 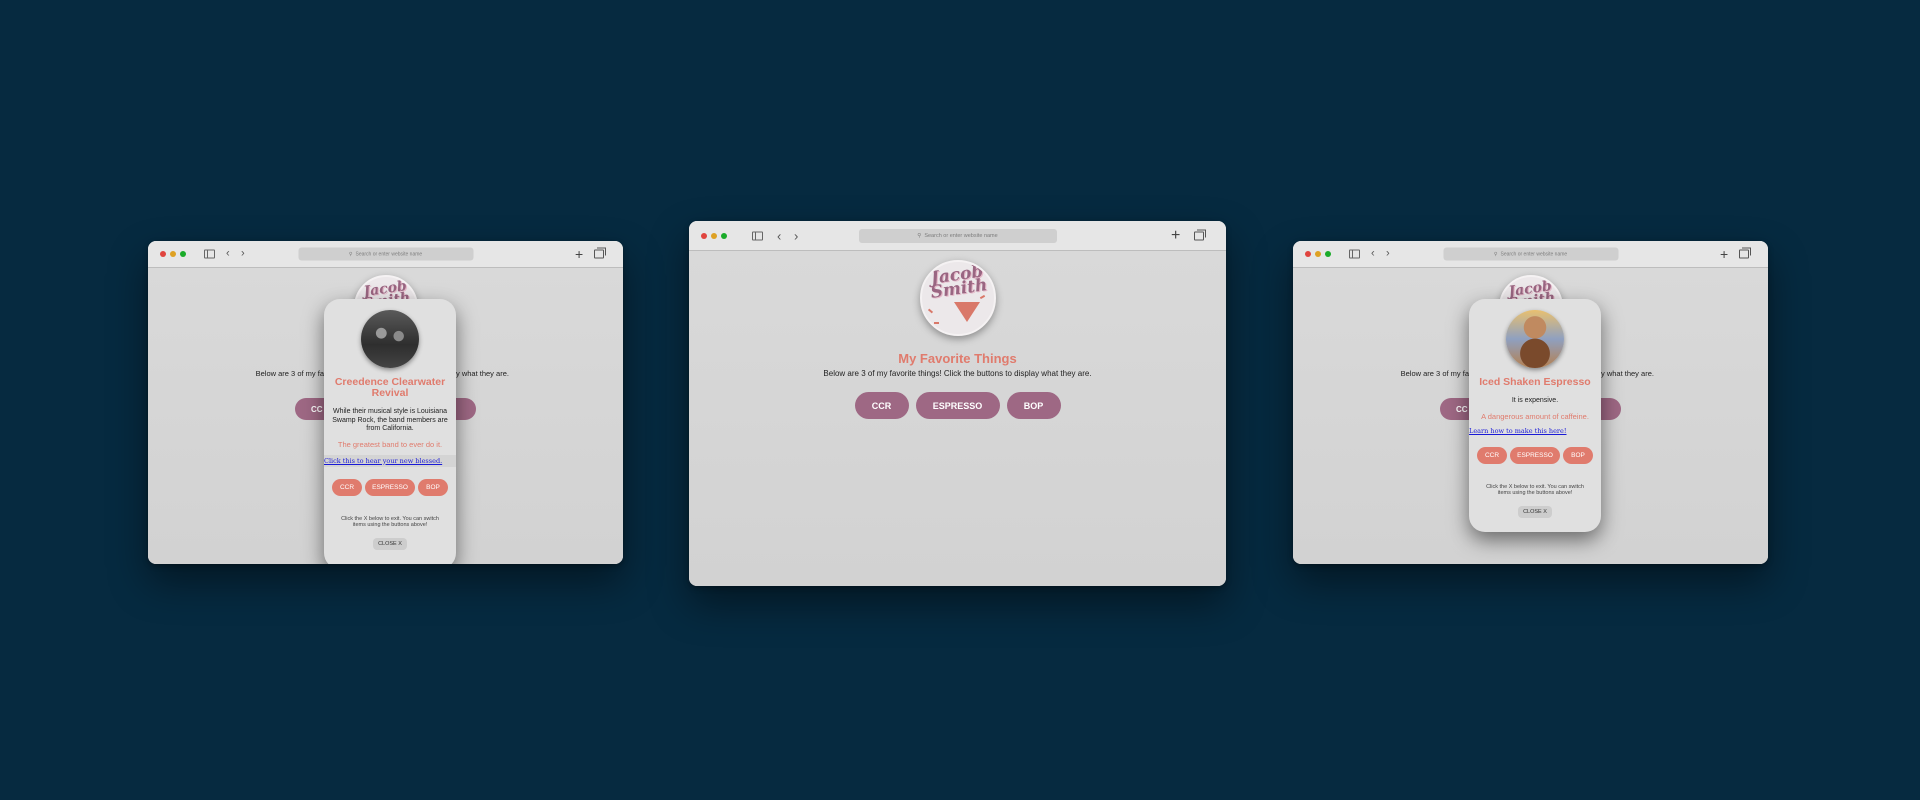 I want to click on ccr-band-photo, so click(x=390, y=339).